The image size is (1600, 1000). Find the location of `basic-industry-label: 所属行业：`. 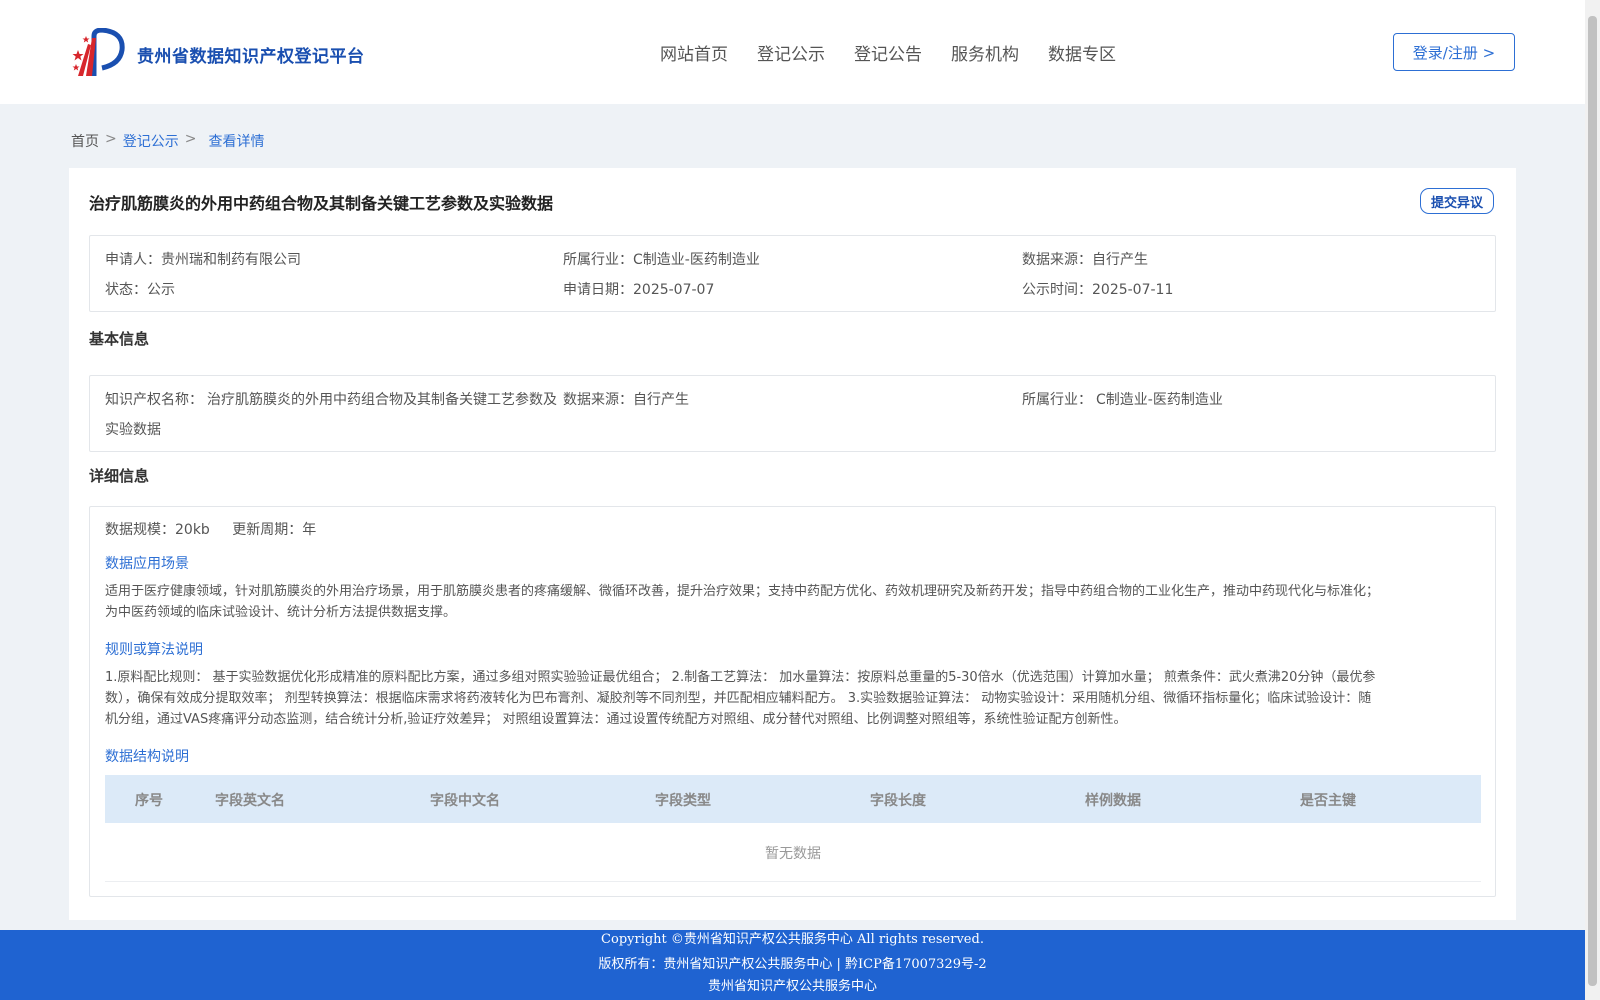

basic-industry-label: 所属行业： is located at coordinates (1057, 400).